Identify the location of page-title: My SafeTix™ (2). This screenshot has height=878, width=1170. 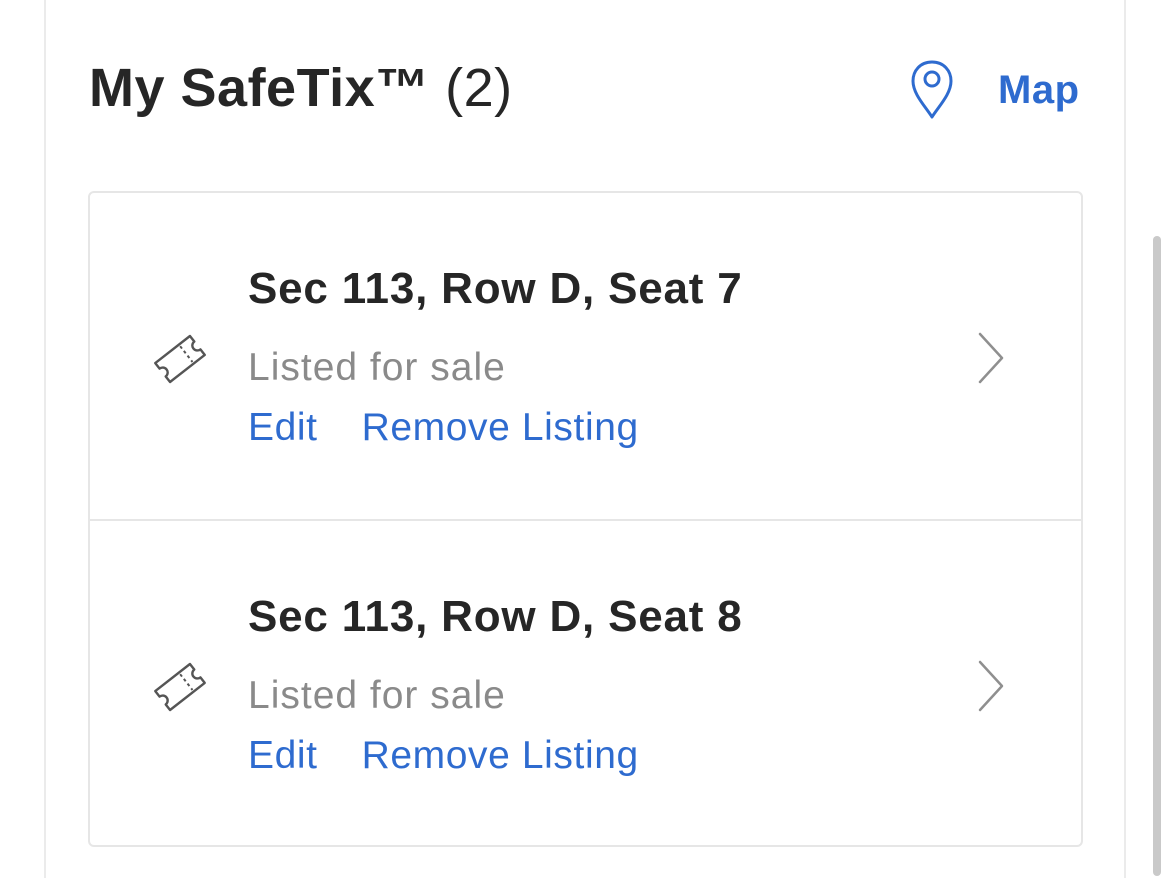
(301, 88).